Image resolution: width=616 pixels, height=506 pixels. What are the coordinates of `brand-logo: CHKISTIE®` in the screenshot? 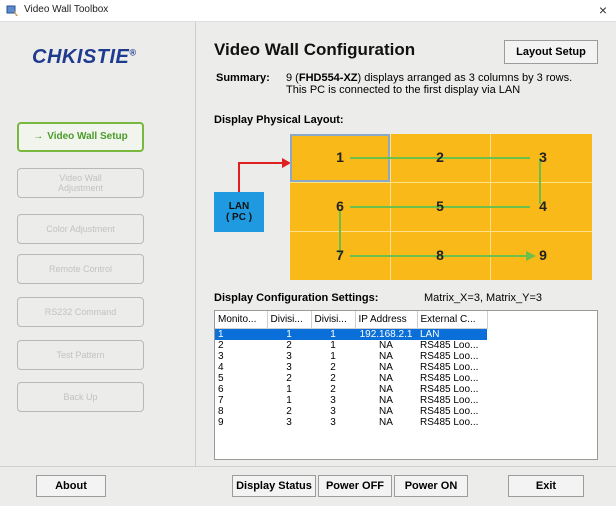 It's located at (84, 57).